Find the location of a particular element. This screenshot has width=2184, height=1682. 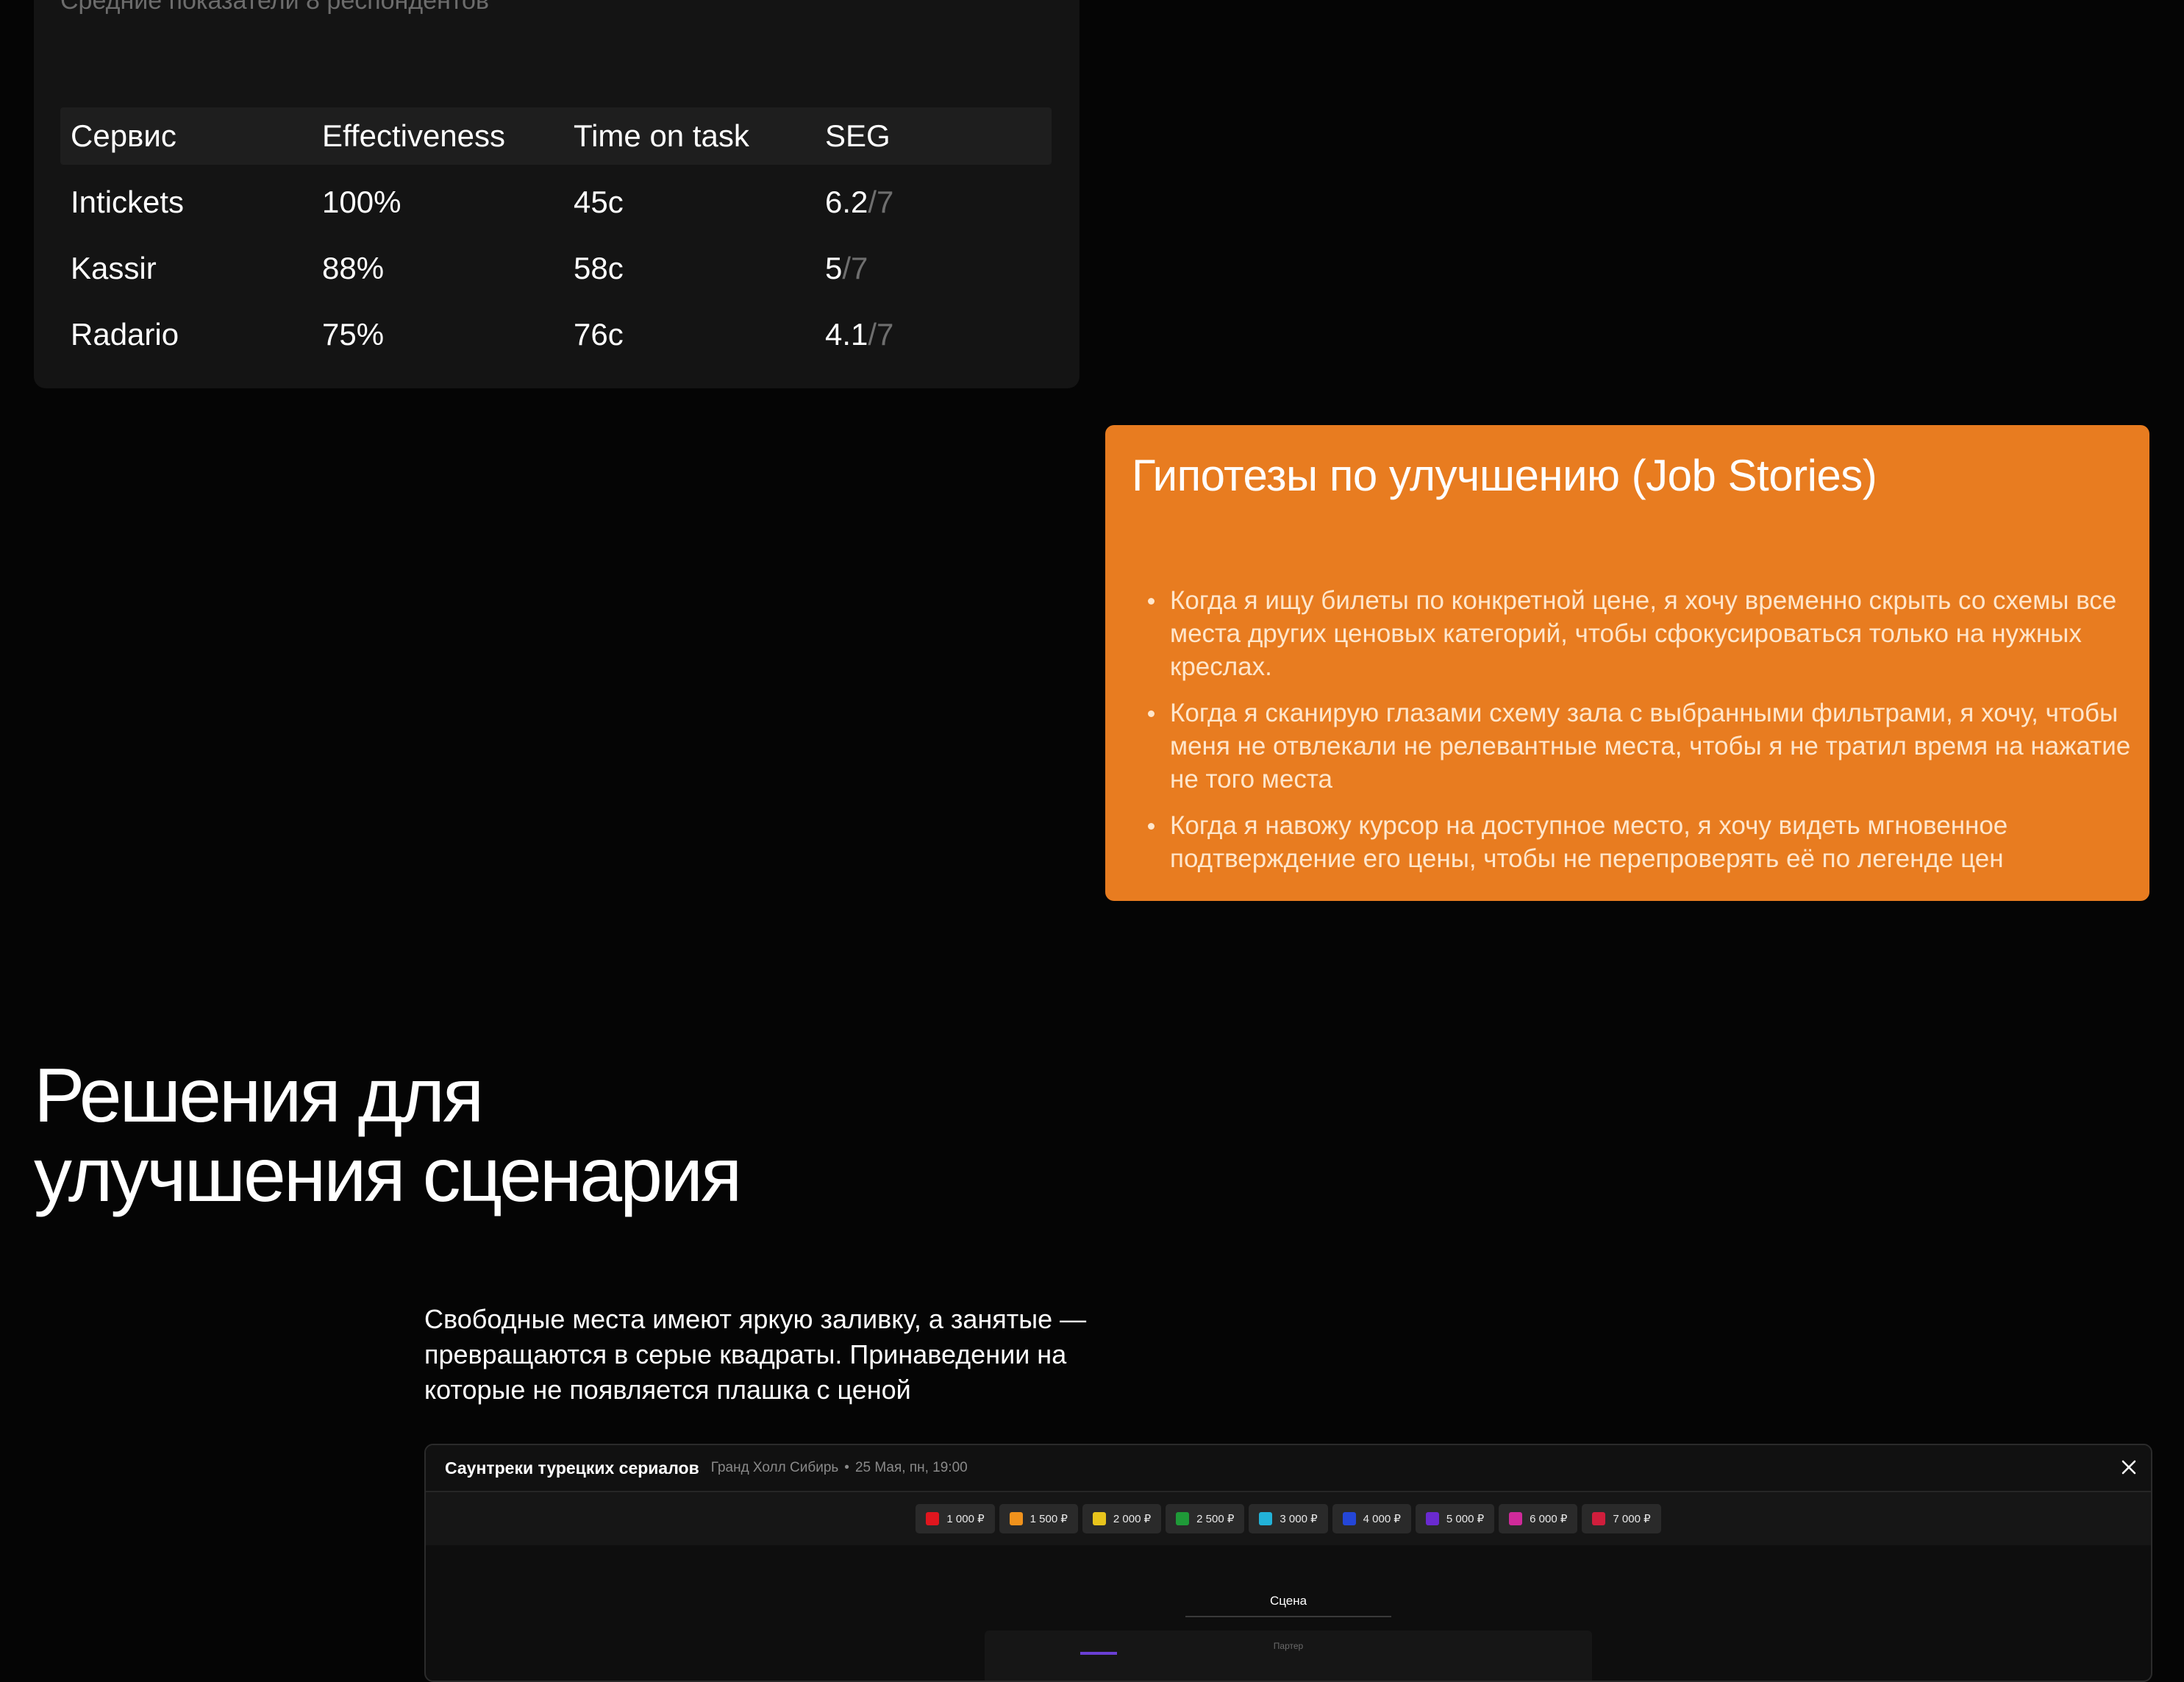

price-filter-2500: 2 500 ₽ is located at coordinates (1205, 1518).